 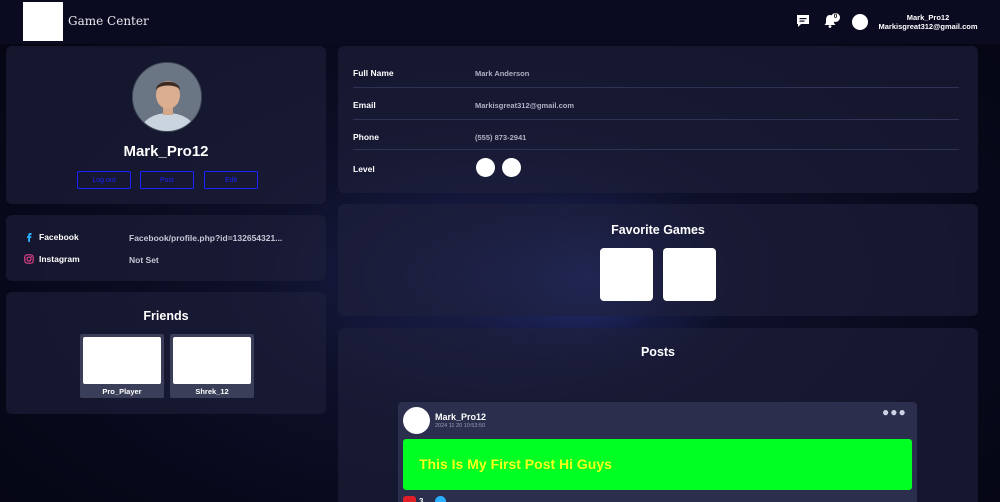 I want to click on chat-icon, so click(x=803, y=21).